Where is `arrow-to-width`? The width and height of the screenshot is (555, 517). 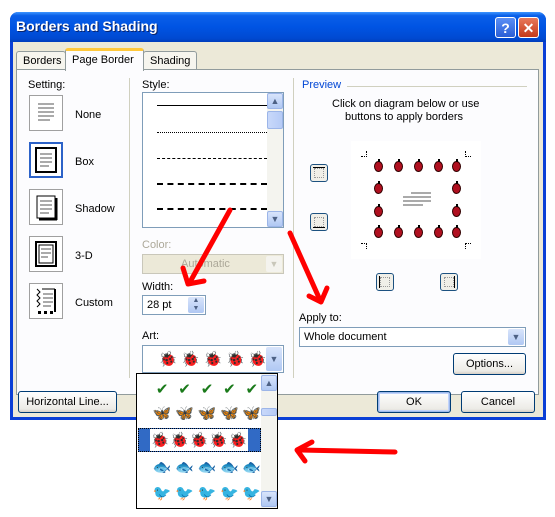
arrow-to-width is located at coordinates (210, 246).